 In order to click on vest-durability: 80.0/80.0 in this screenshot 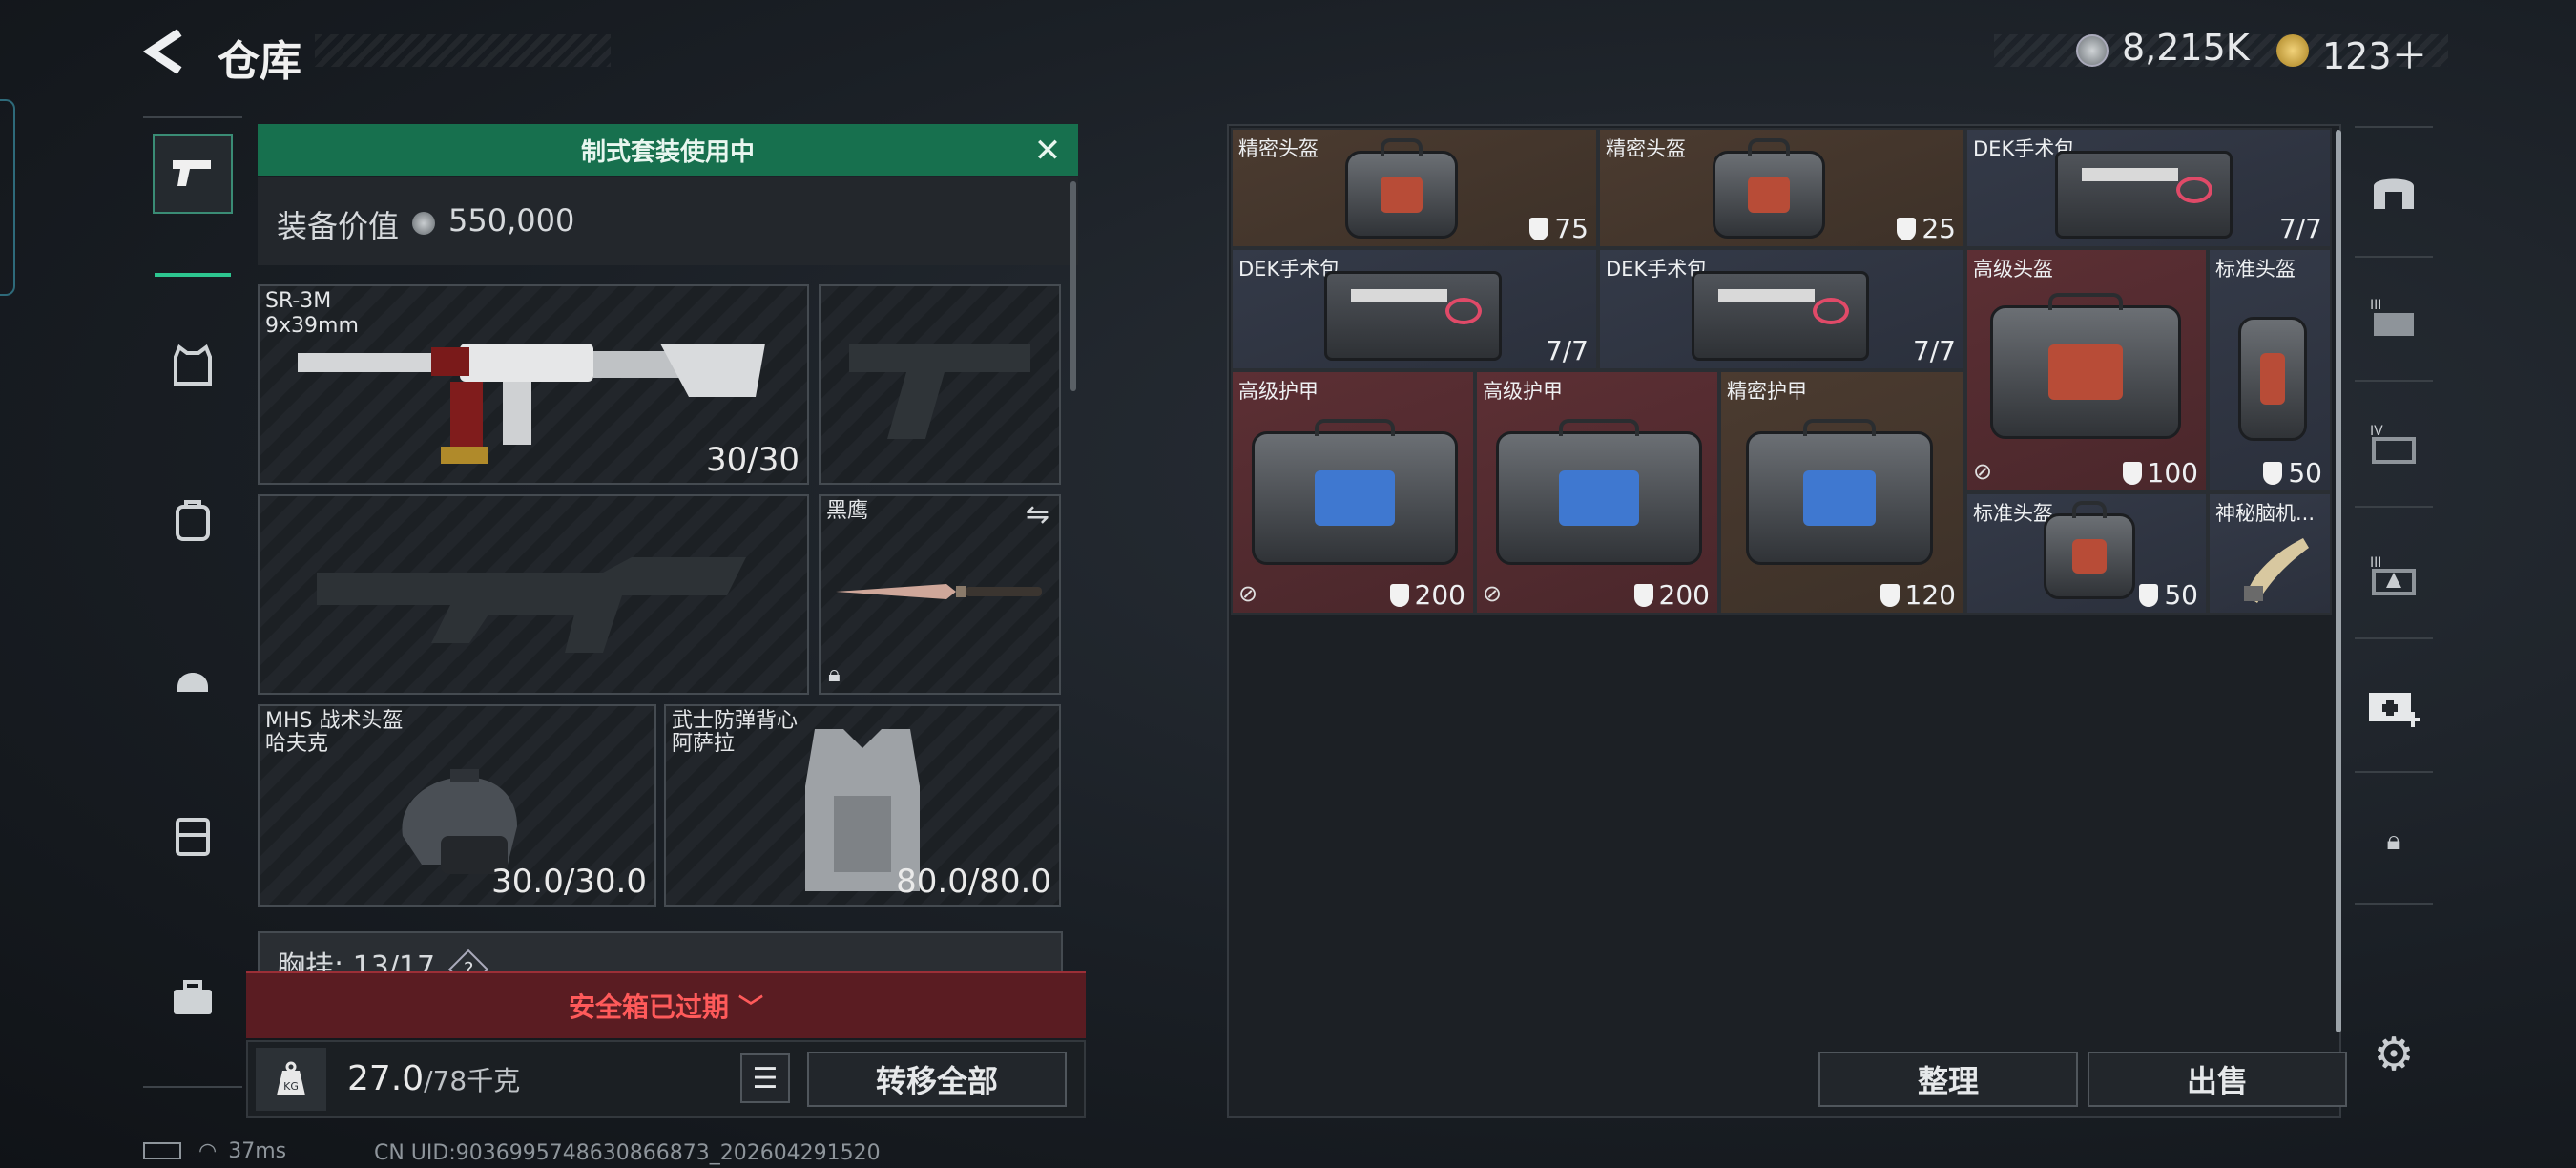, I will do `click(973, 882)`.